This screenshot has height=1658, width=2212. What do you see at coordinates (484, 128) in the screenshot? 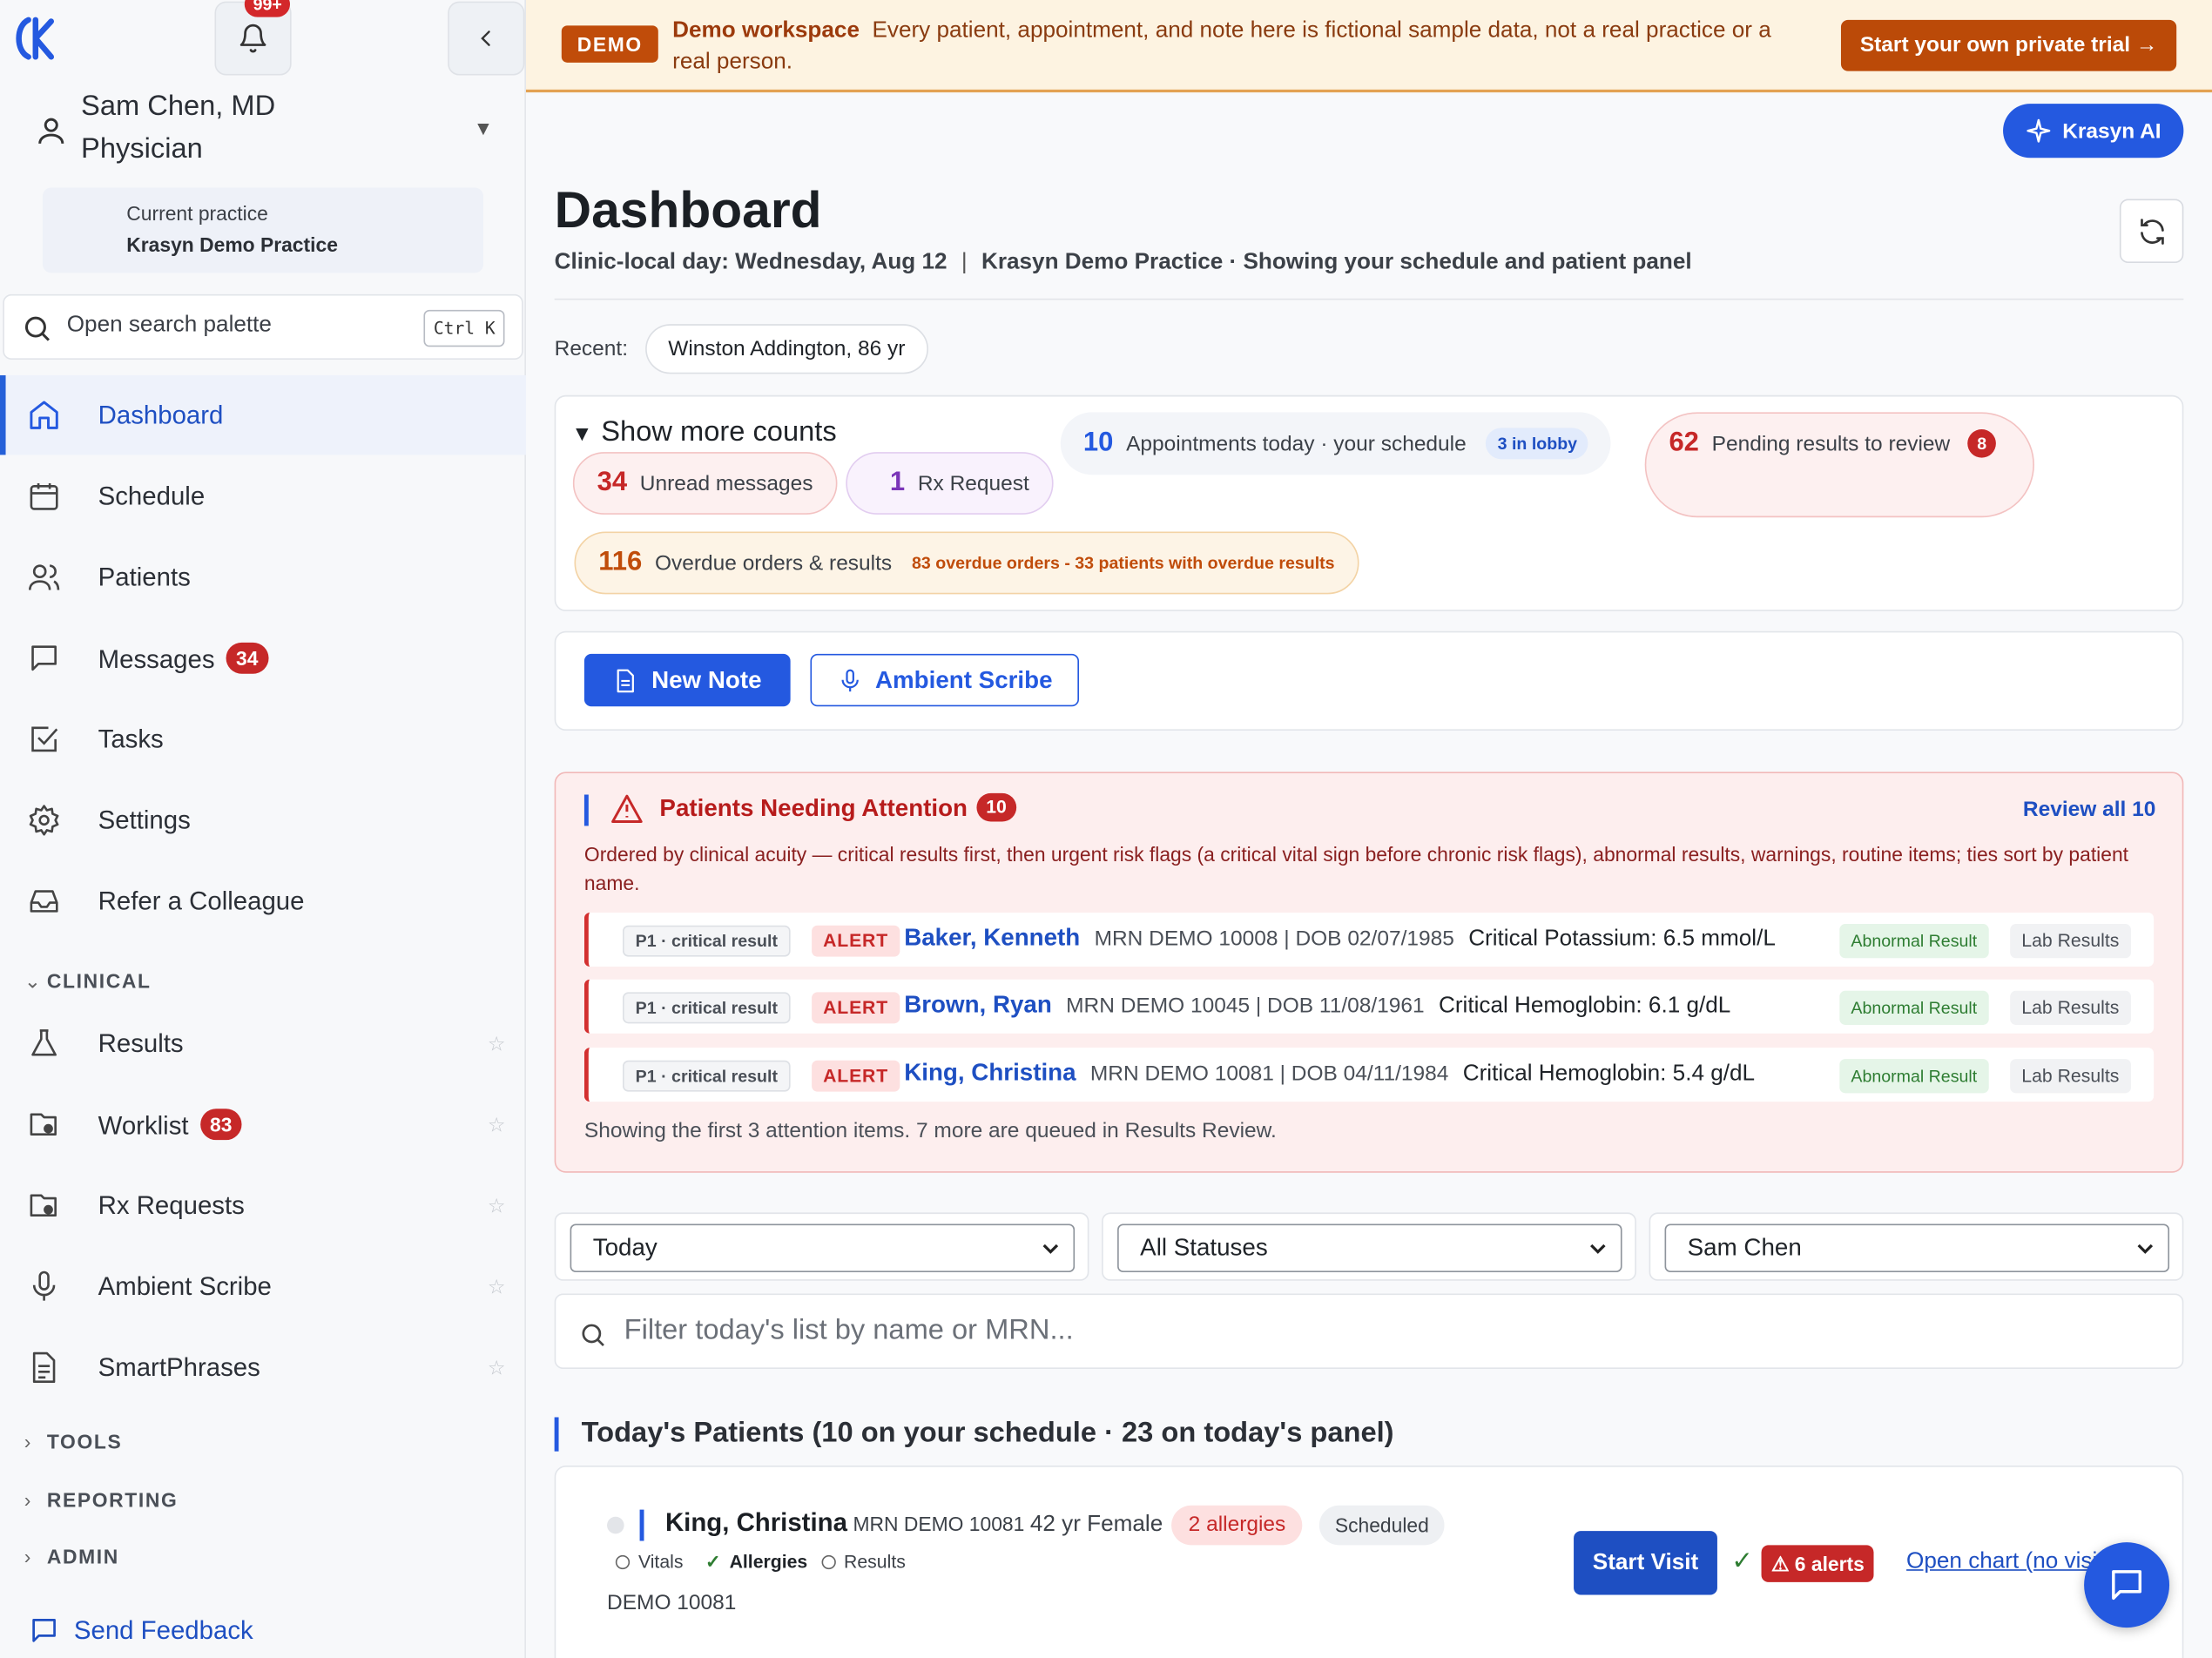
I see `caret-down-icon: ▼` at bounding box center [484, 128].